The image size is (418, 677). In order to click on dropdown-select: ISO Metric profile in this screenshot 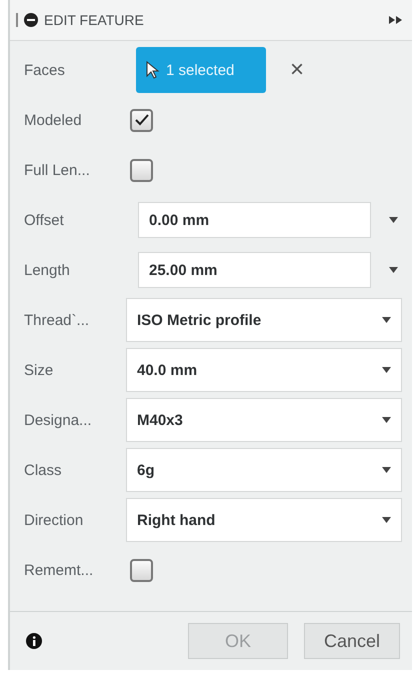, I will do `click(264, 320)`.